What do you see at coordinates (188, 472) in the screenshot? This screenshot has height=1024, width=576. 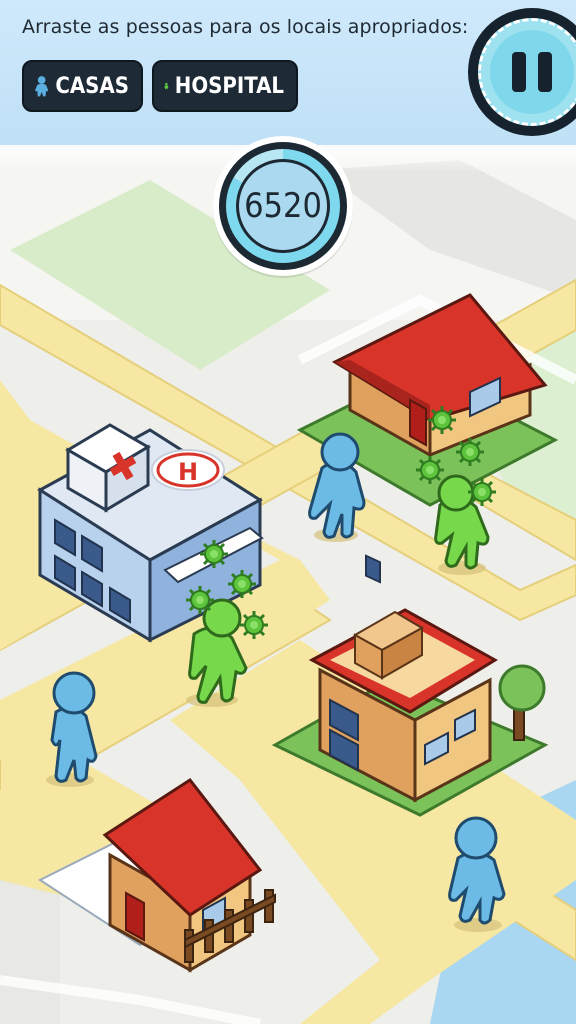 I see `svg-text: H` at bounding box center [188, 472].